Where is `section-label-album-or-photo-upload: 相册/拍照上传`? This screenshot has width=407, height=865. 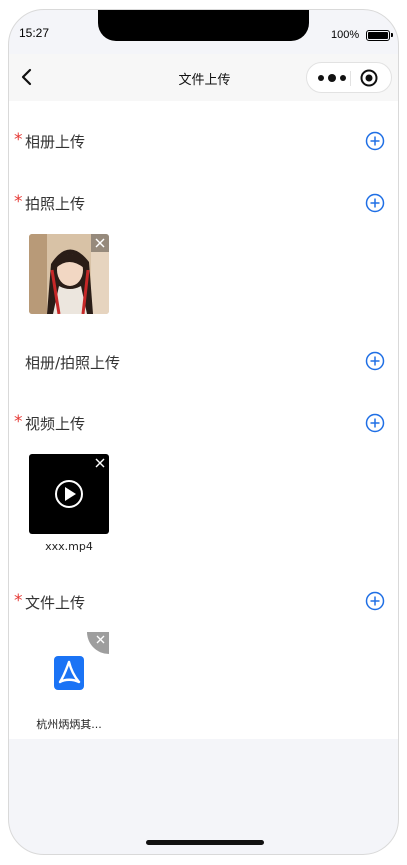 section-label-album-or-photo-upload: 相册/拍照上传 is located at coordinates (73, 363).